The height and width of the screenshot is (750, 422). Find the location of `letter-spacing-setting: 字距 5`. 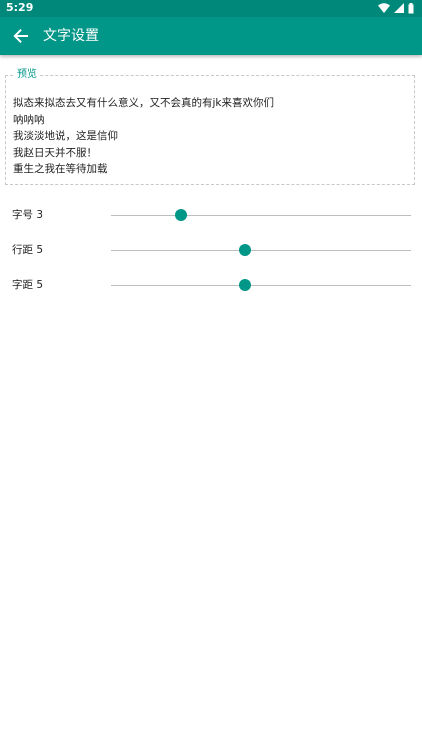

letter-spacing-setting: 字距 5 is located at coordinates (211, 285).